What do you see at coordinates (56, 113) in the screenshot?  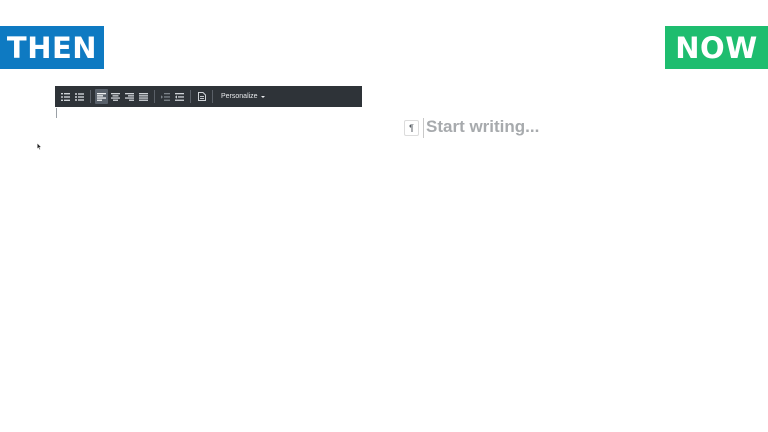 I see `old-editor-text-caret` at bounding box center [56, 113].